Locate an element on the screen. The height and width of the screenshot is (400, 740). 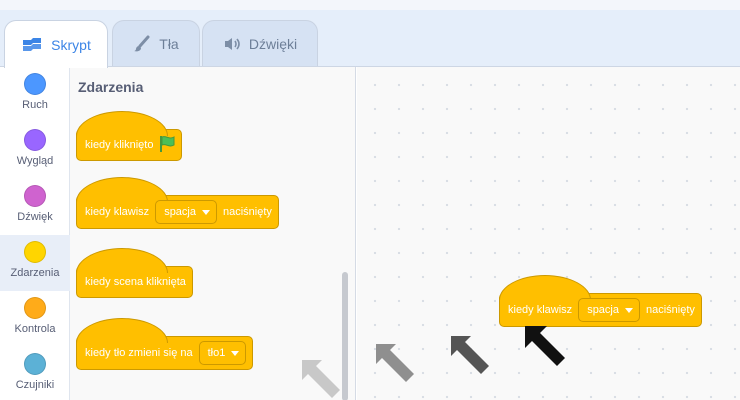
block-text: kiedy kliknięto is located at coordinates (119, 145).